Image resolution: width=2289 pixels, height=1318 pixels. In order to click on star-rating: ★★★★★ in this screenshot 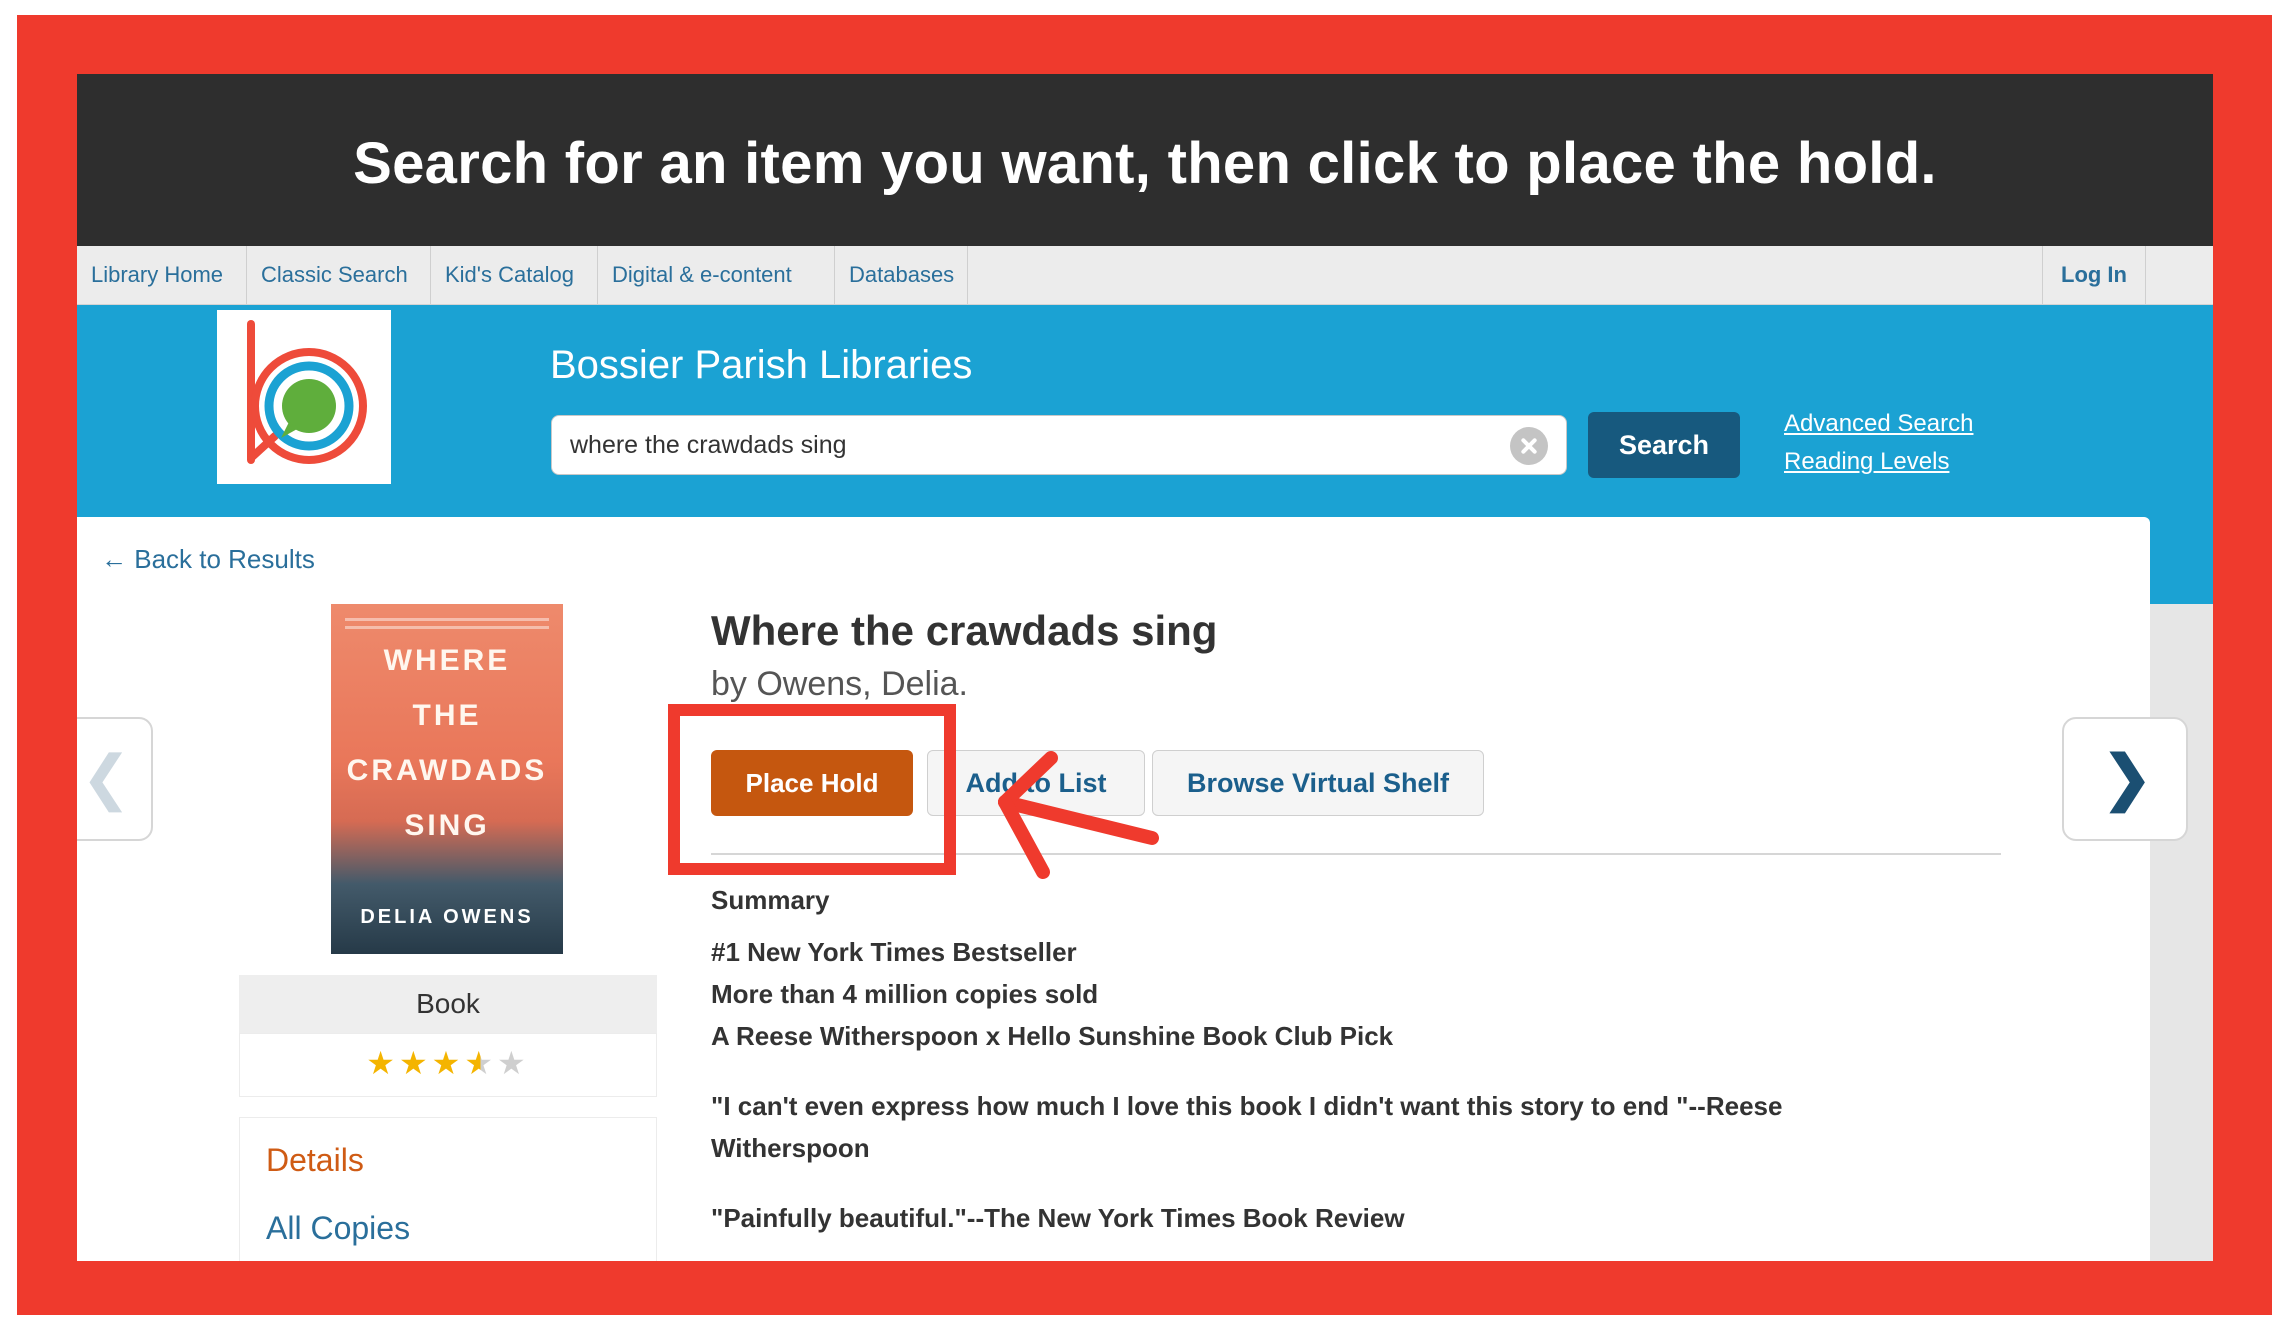, I will do `click(448, 1063)`.